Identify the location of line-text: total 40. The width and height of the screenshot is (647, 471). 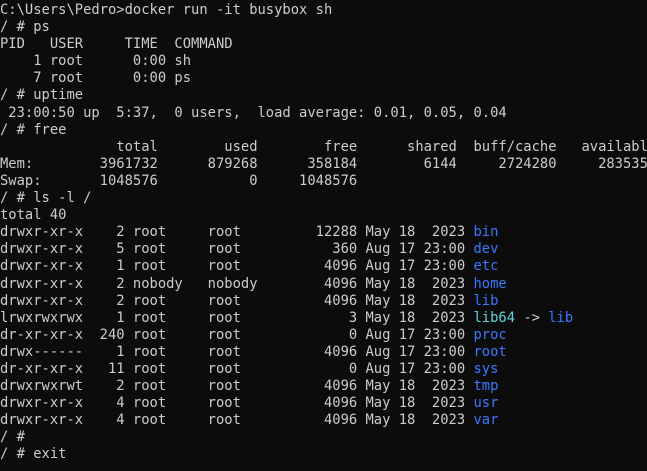
(33, 215).